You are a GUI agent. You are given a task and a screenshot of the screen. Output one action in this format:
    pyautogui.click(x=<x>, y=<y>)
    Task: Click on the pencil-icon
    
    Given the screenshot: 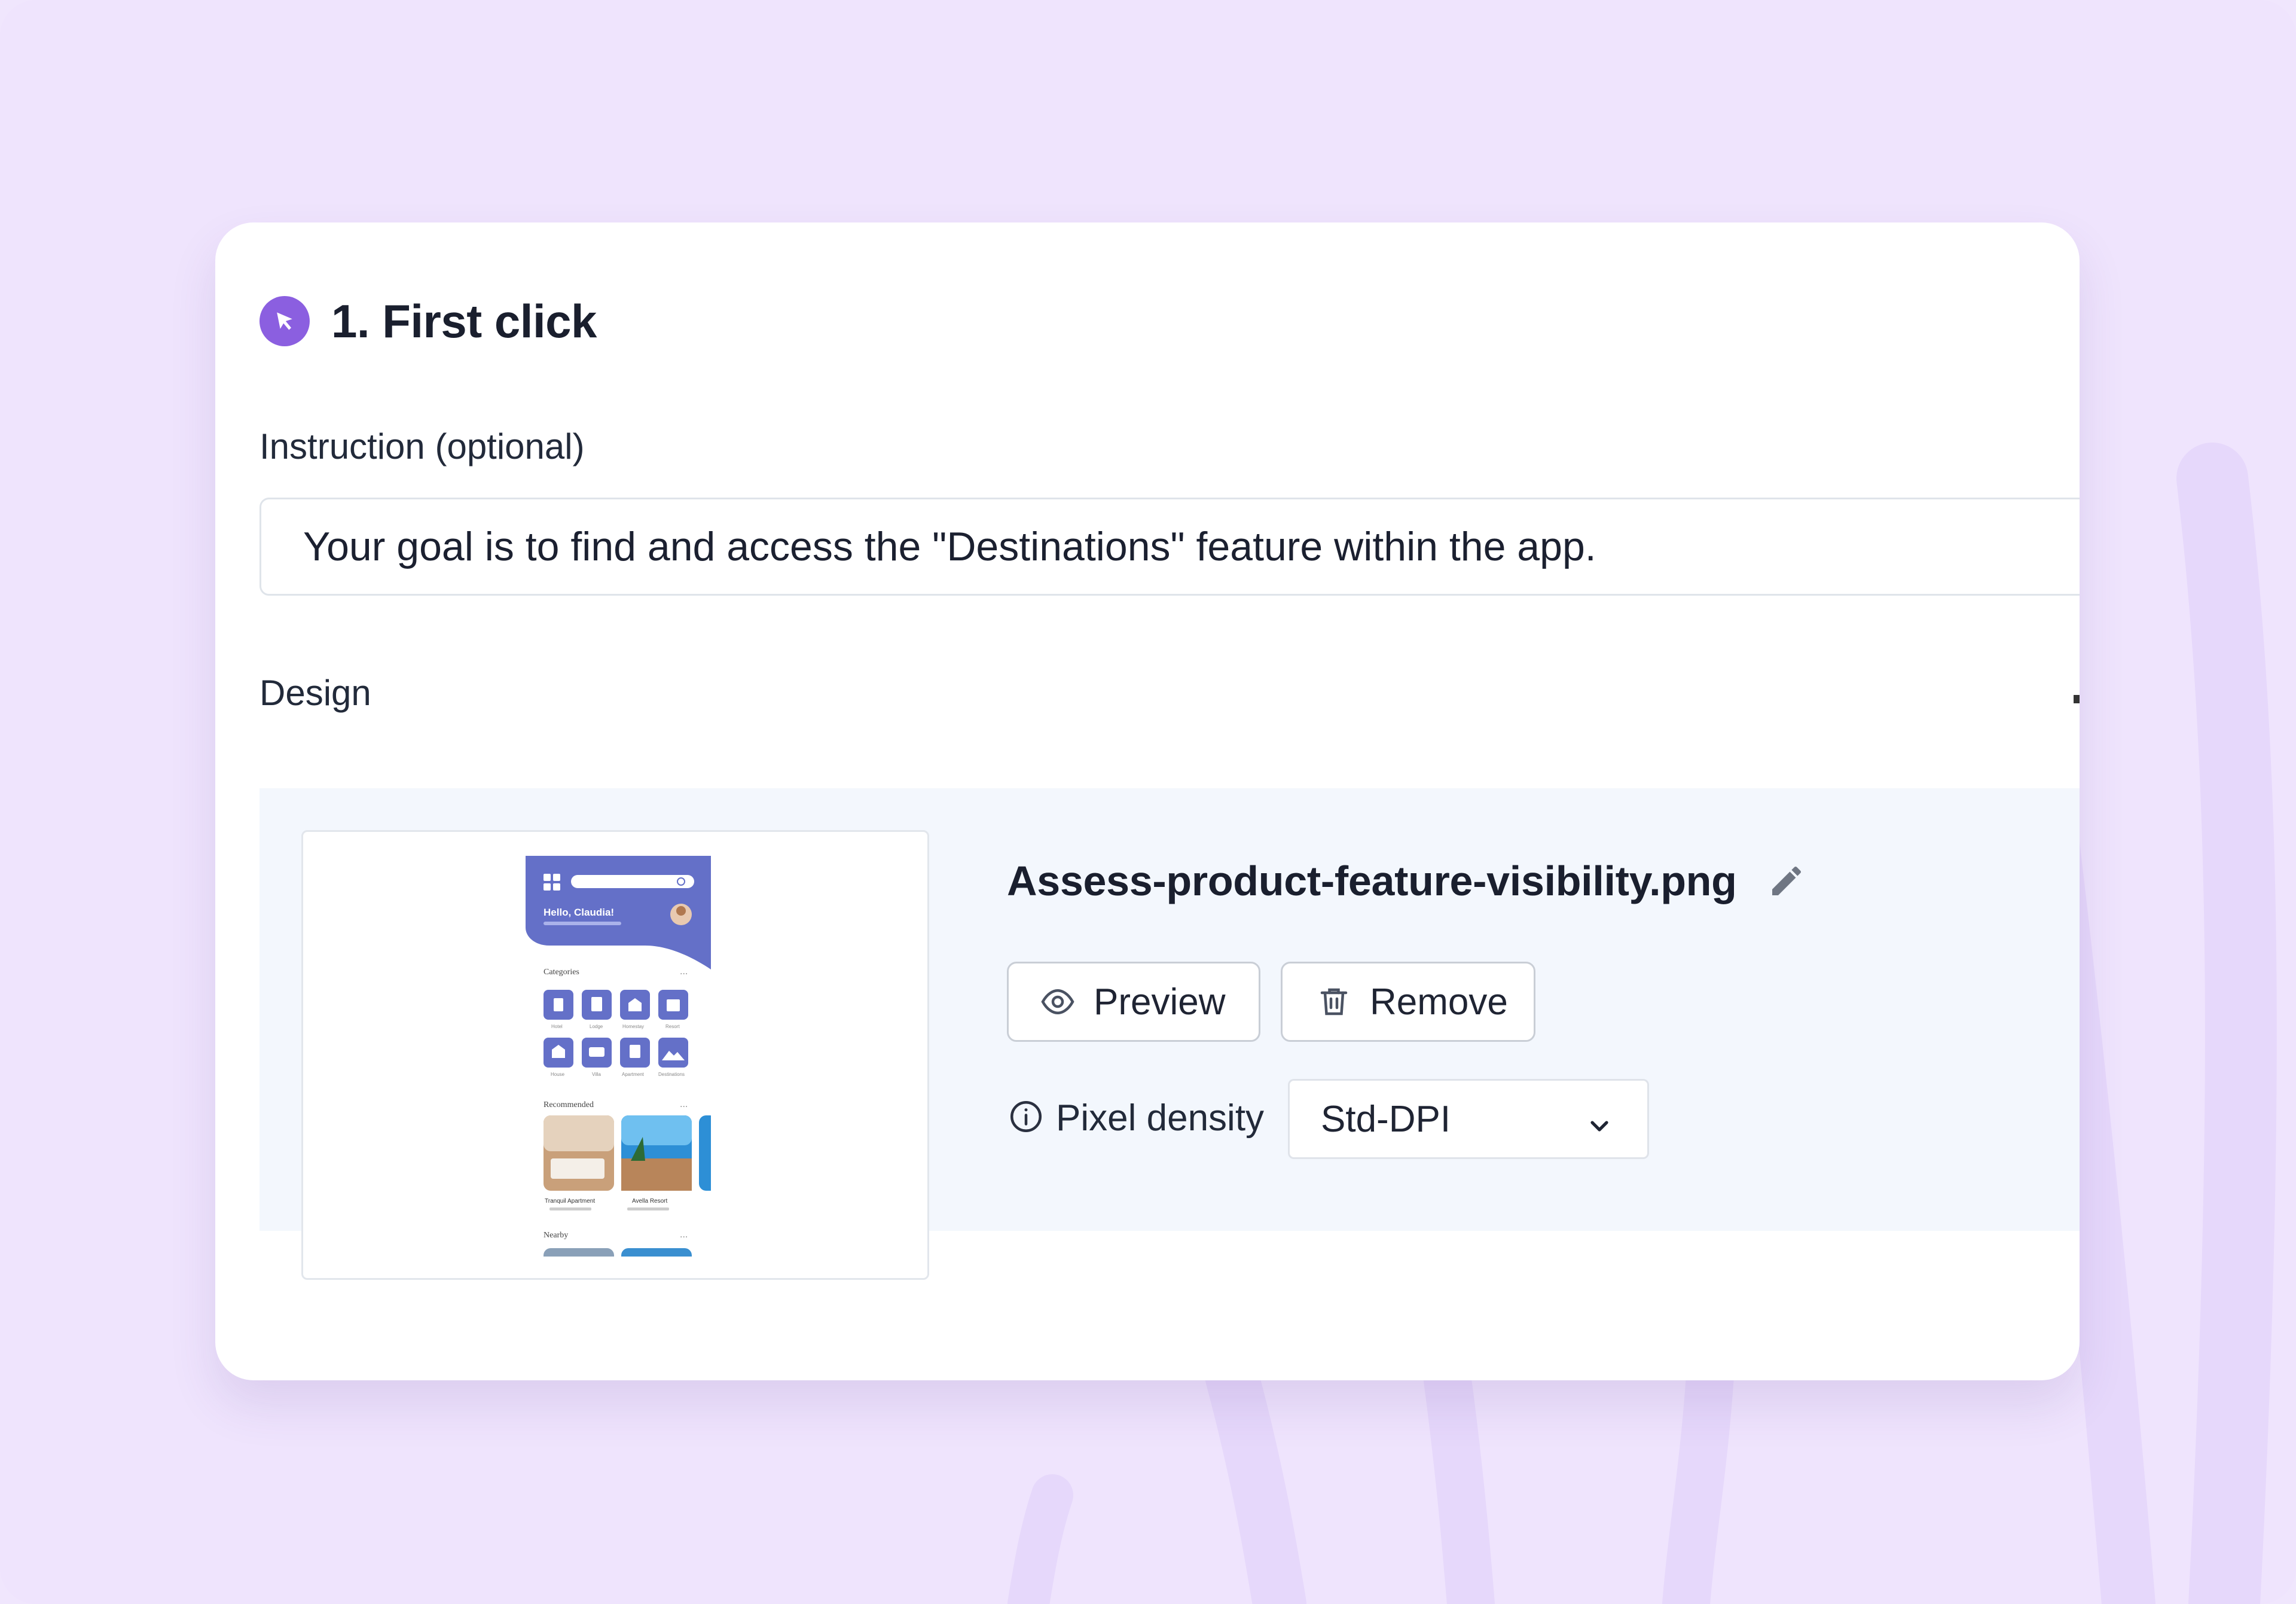 What is the action you would take?
    pyautogui.click(x=1786, y=881)
    